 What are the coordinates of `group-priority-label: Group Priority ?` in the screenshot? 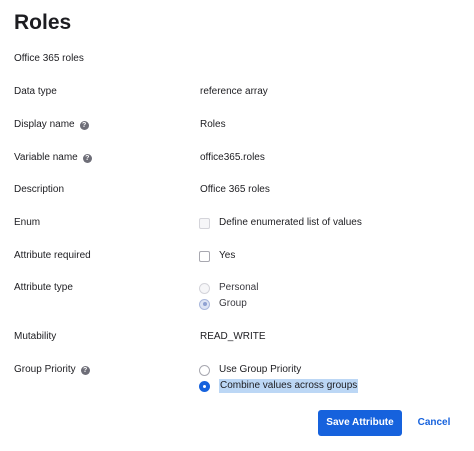 It's located at (52, 370).